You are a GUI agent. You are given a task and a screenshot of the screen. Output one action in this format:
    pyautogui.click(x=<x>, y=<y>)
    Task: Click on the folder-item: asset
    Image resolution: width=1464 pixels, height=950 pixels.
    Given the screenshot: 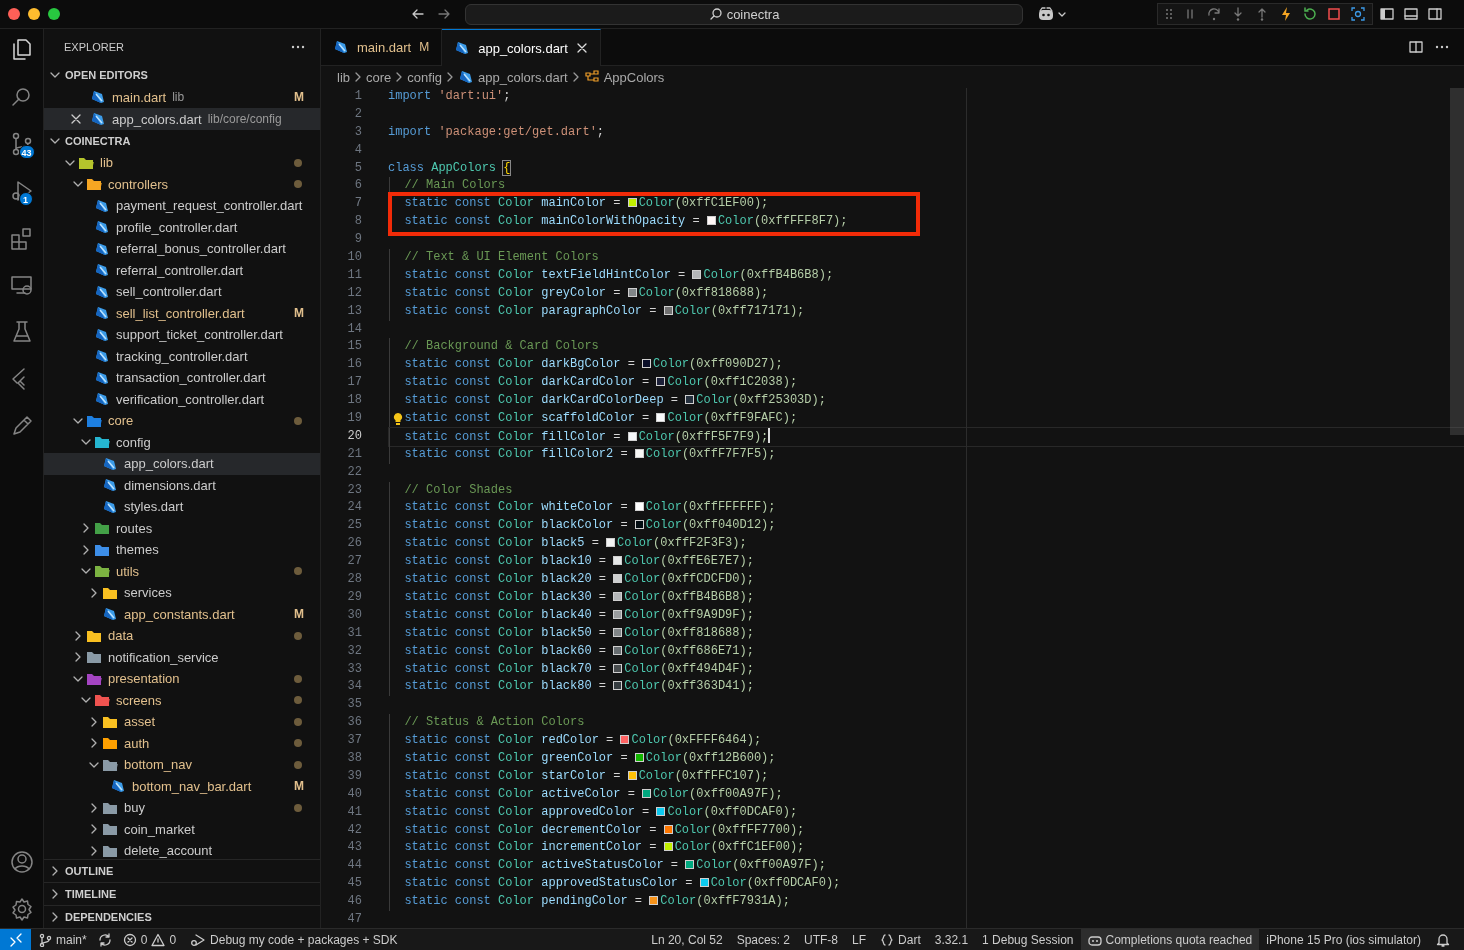 What is the action you would take?
    pyautogui.click(x=182, y=722)
    